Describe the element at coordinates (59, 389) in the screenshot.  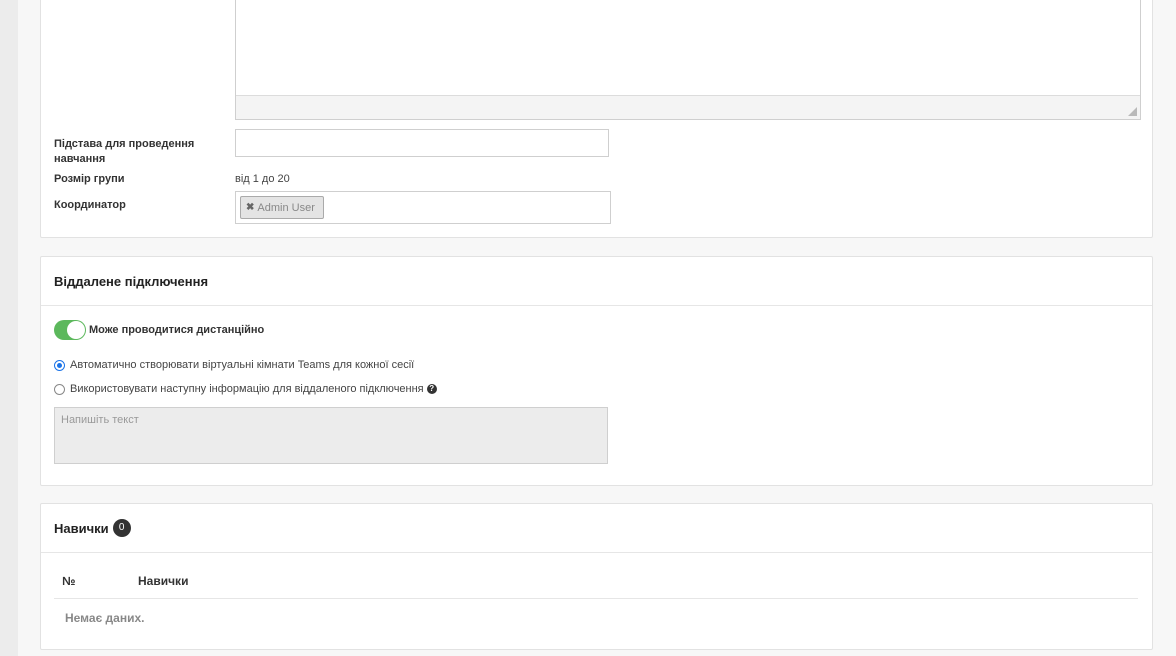
I see `radio-manual-info` at that location.